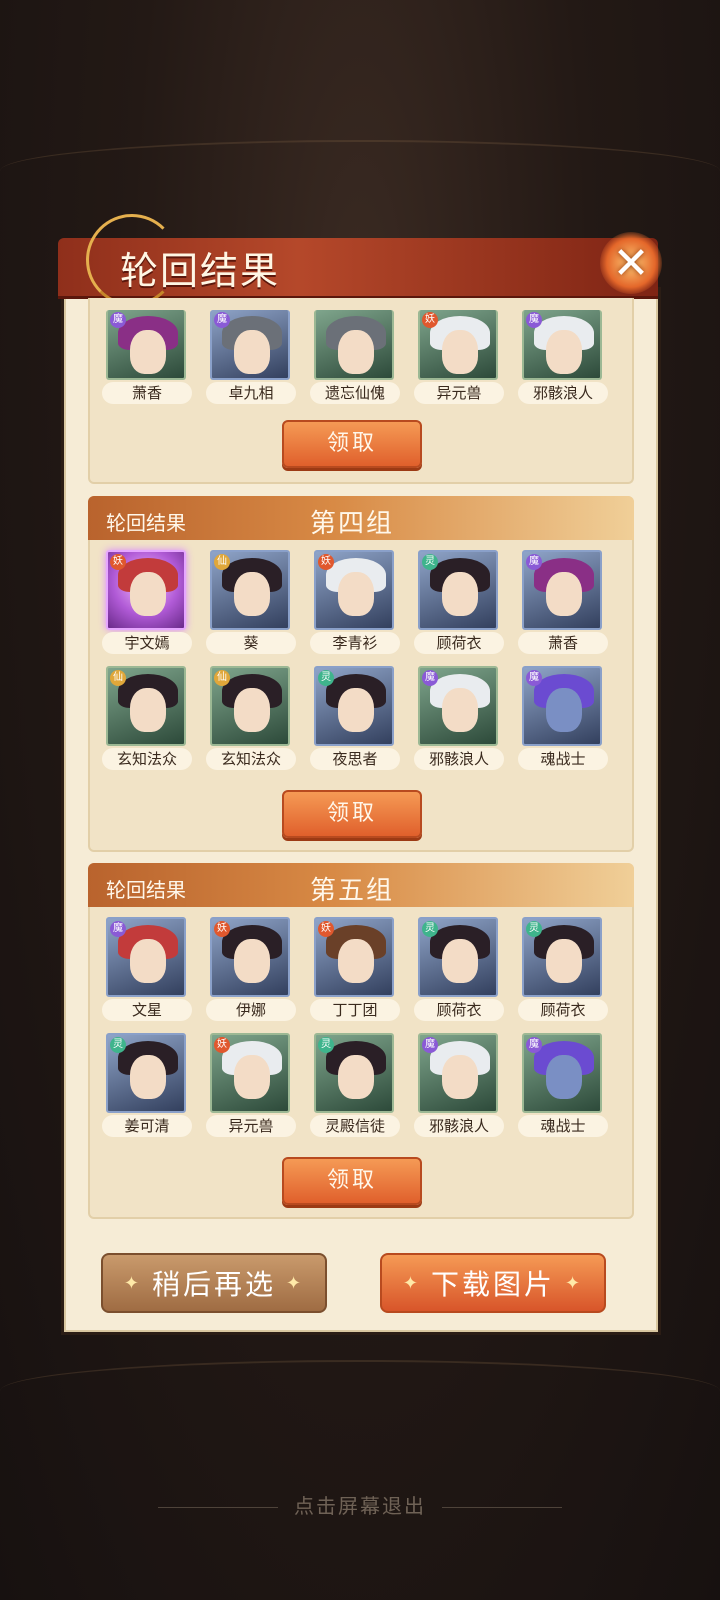 Image resolution: width=720 pixels, height=1600 pixels. What do you see at coordinates (352, 891) in the screenshot?
I see `group-name: 第五组` at bounding box center [352, 891].